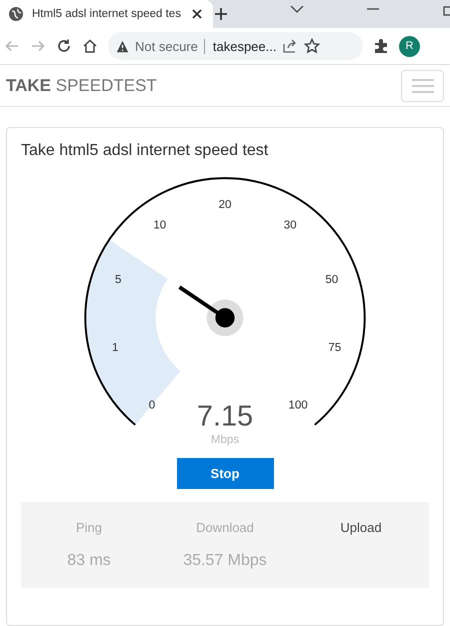 The width and height of the screenshot is (450, 626). Describe the element at coordinates (225, 561) in the screenshot. I see `stat-value: 35.57 Mbps` at that location.